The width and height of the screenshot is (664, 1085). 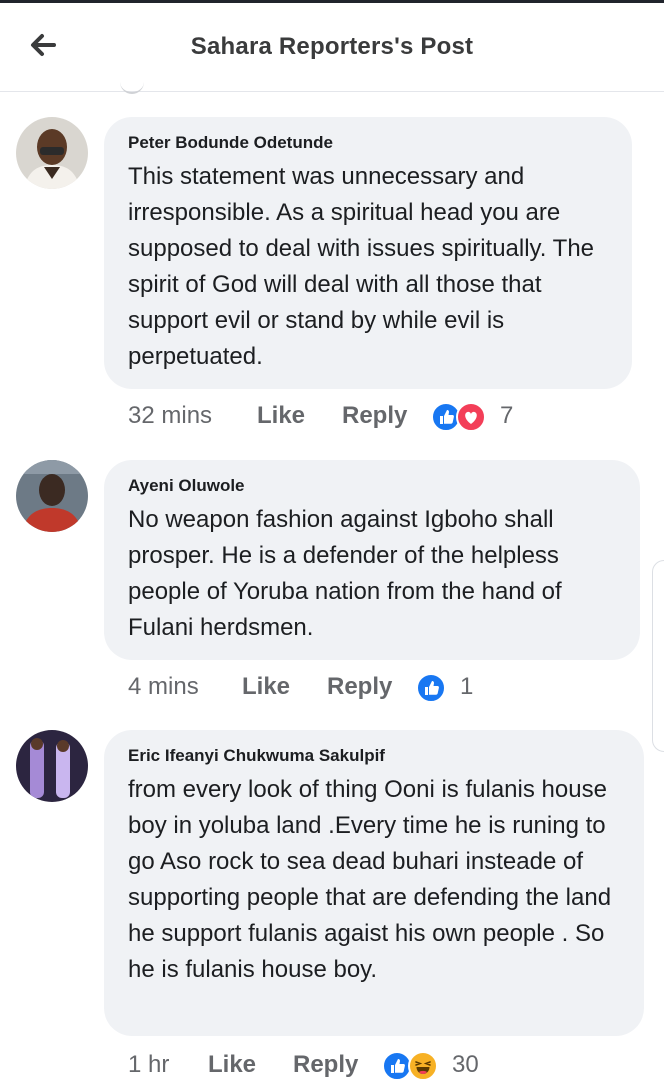 What do you see at coordinates (423, 1066) in the screenshot?
I see `haha-icon` at bounding box center [423, 1066].